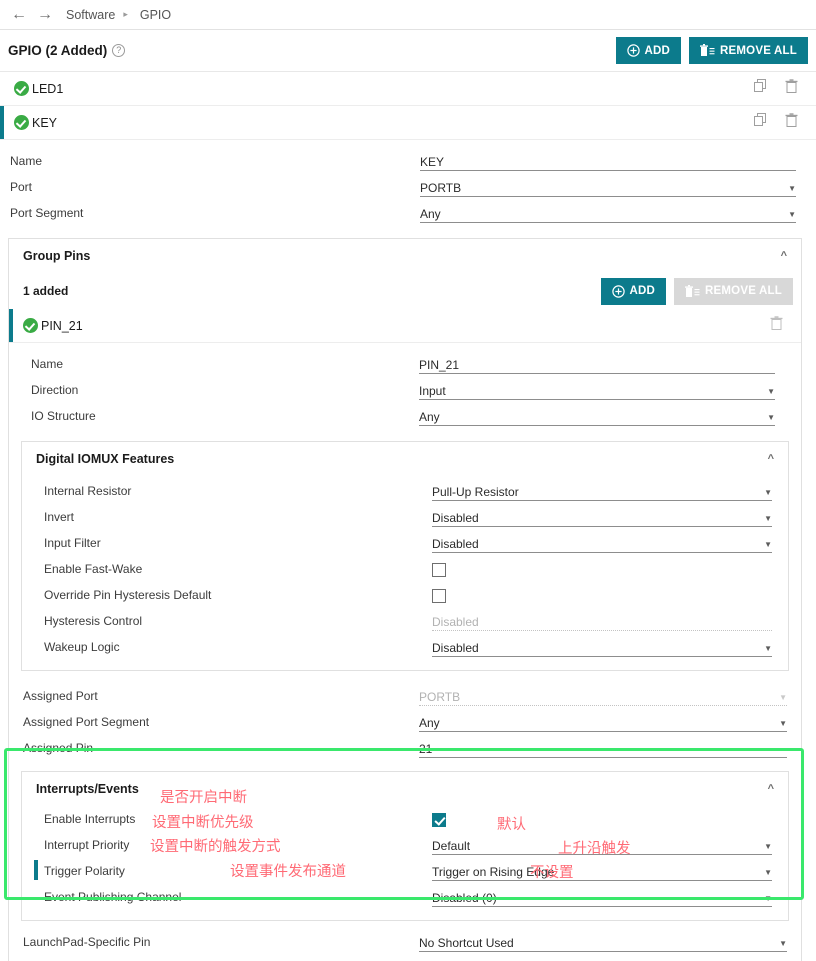 The height and width of the screenshot is (961, 816). What do you see at coordinates (602, 517) in the screenshot?
I see `invert-select: Disabled ▼` at bounding box center [602, 517].